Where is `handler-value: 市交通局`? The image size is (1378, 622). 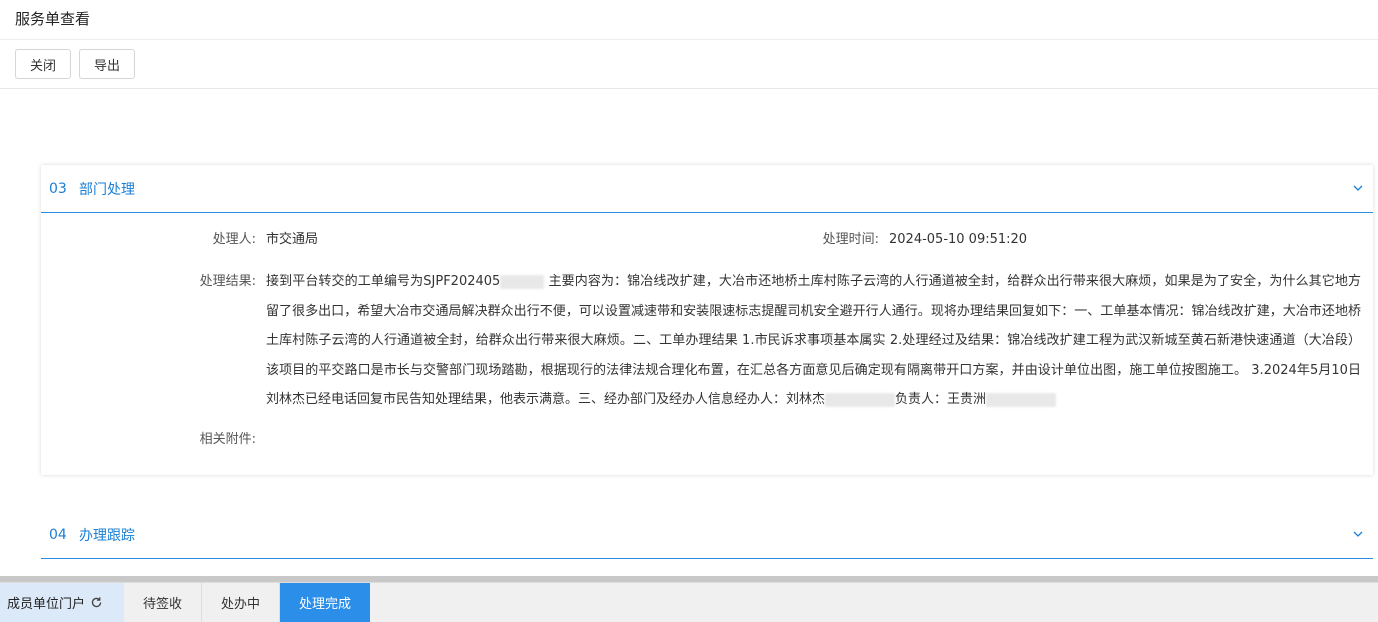 handler-value: 市交通局 is located at coordinates (292, 239).